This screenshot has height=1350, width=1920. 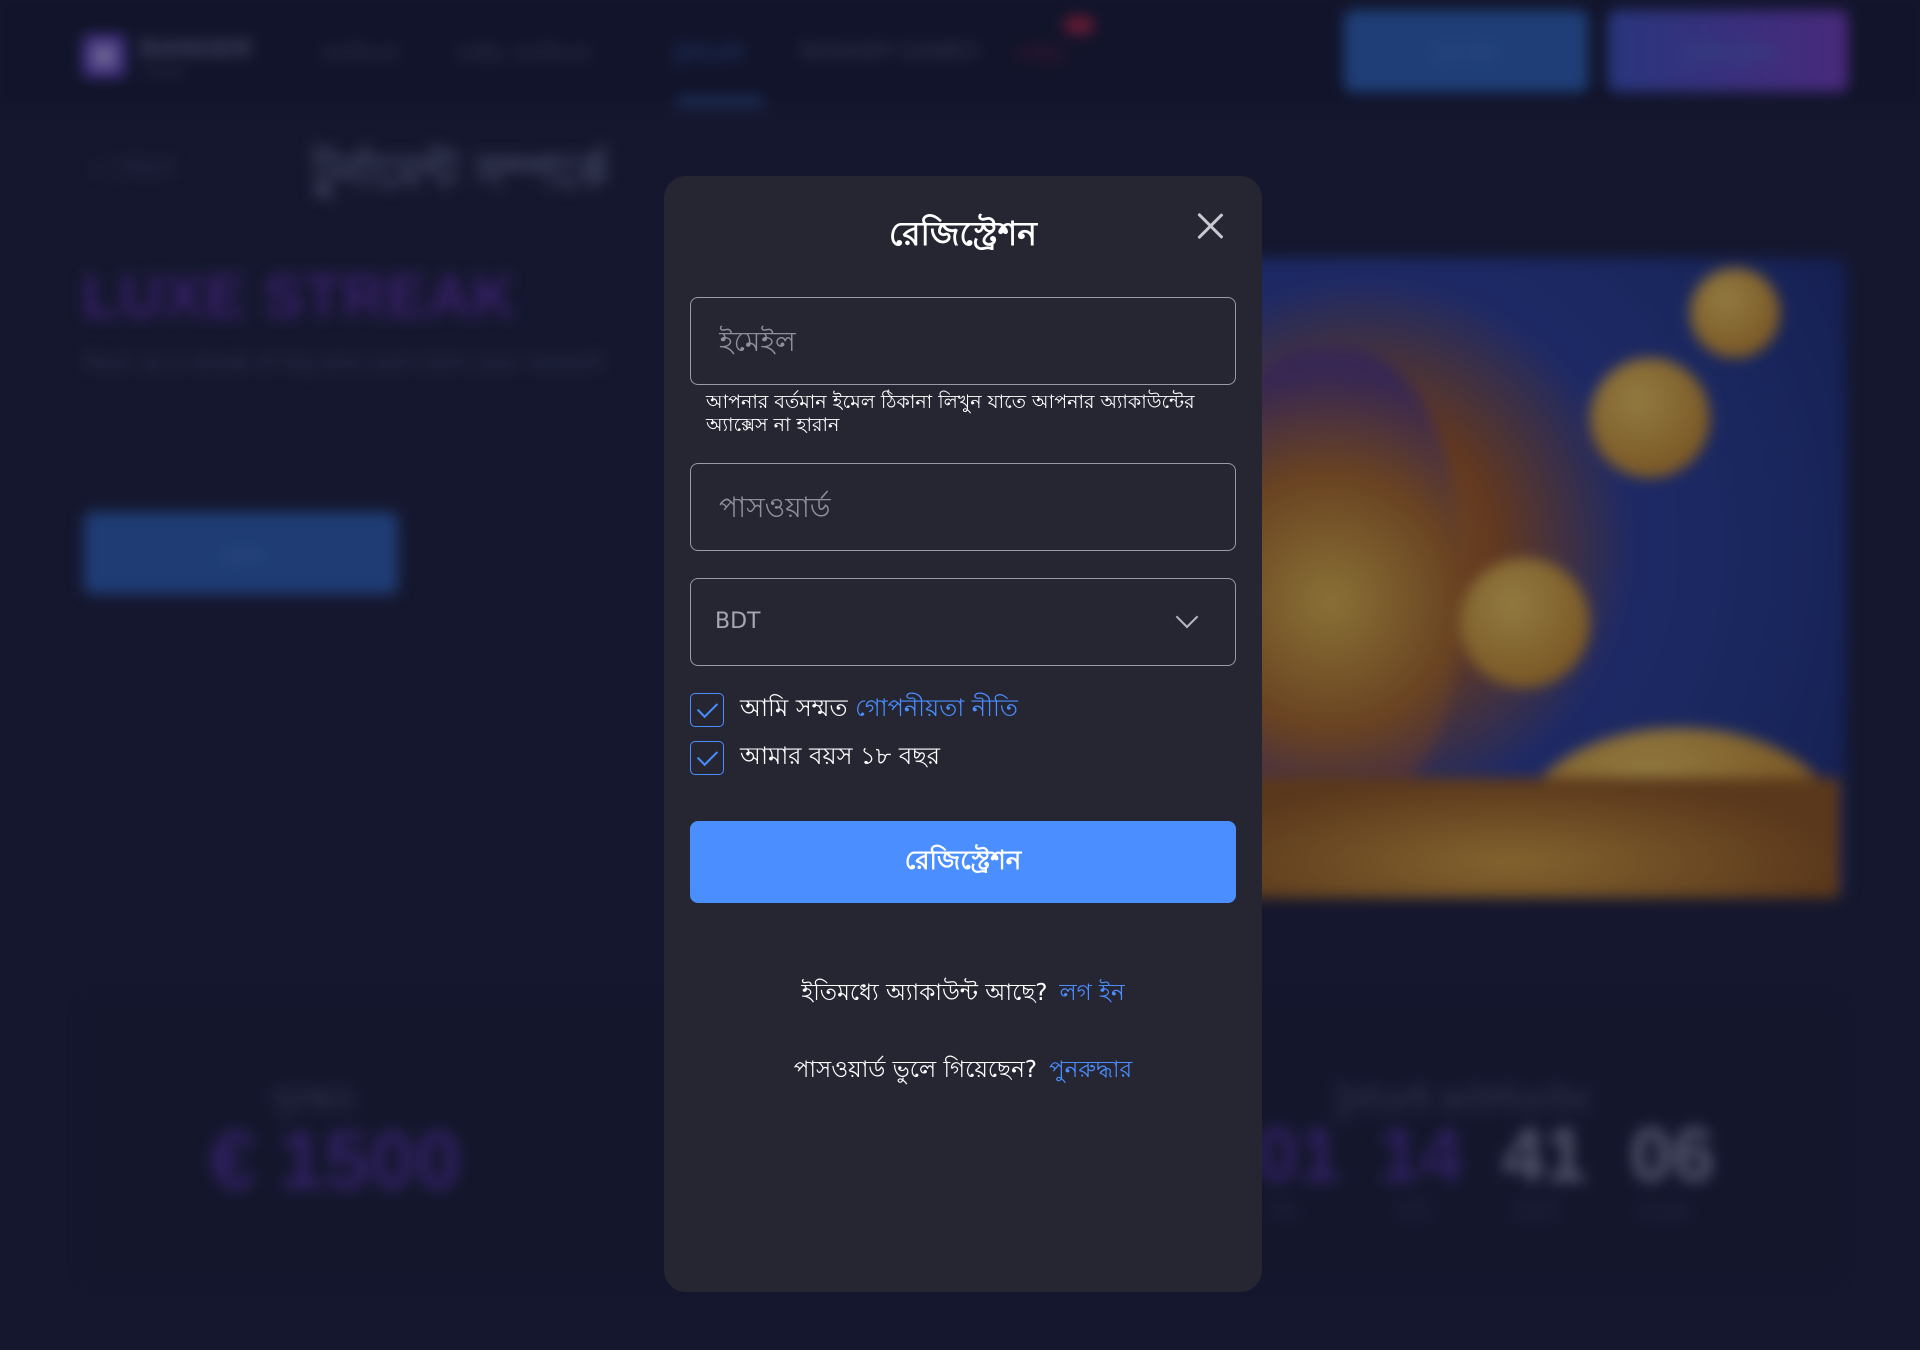 What do you see at coordinates (963, 622) in the screenshot?
I see `currency-select: BDT` at bounding box center [963, 622].